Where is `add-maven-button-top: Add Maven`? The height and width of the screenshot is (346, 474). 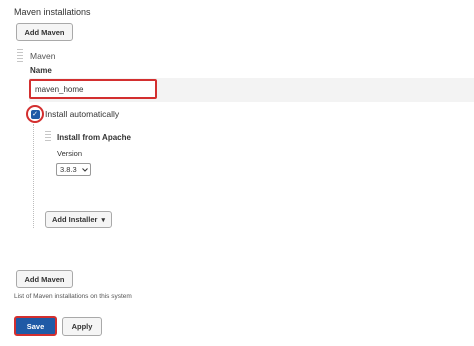
add-maven-button-top: Add Maven is located at coordinates (44, 32).